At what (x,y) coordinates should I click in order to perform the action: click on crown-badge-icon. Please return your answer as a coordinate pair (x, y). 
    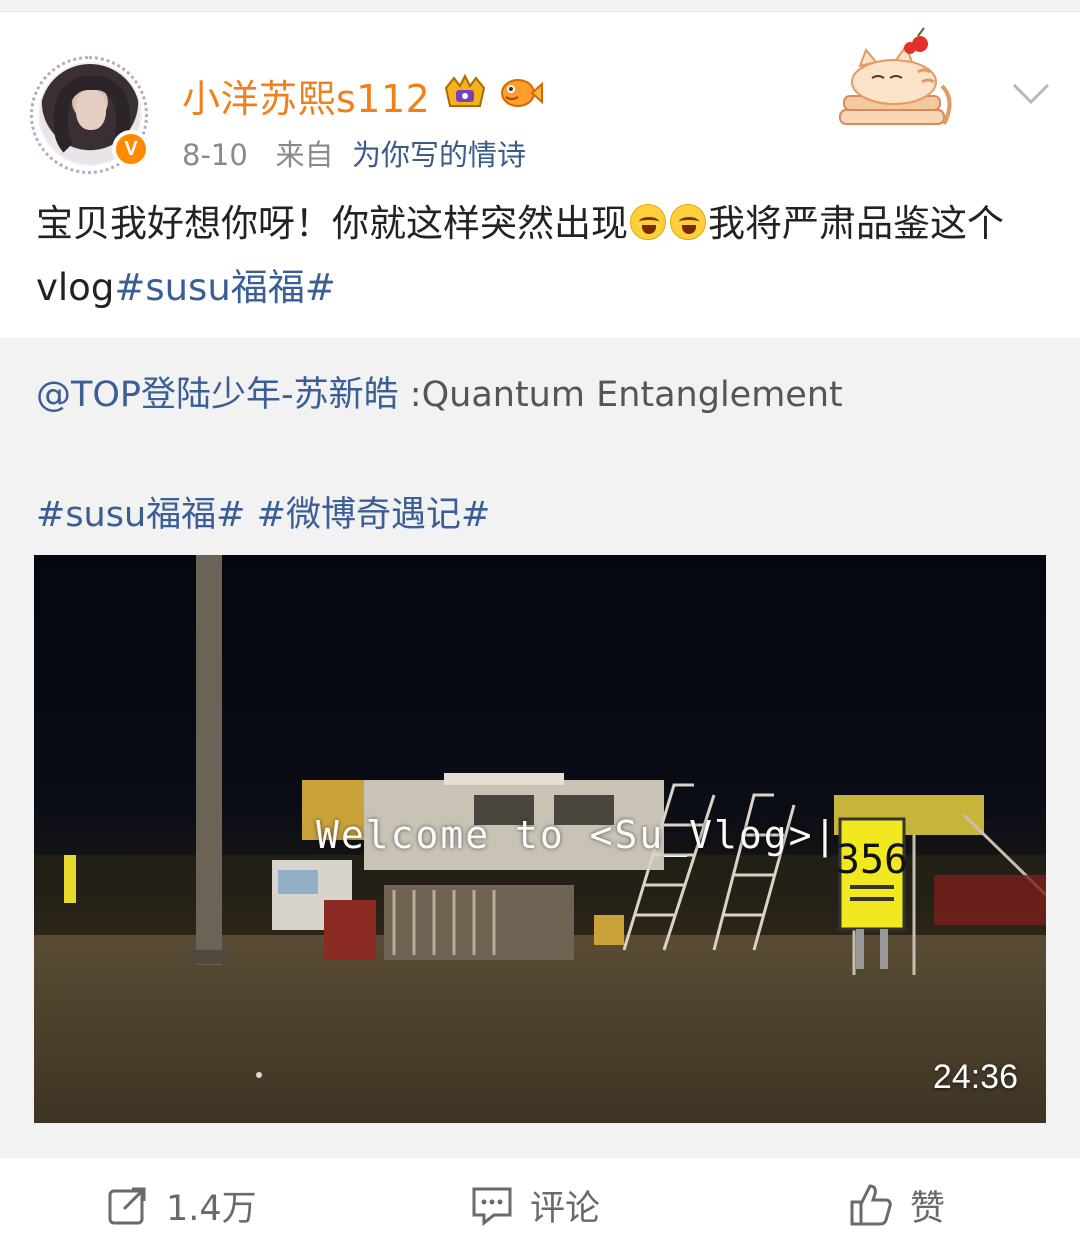
    Looking at the image, I should click on (465, 92).